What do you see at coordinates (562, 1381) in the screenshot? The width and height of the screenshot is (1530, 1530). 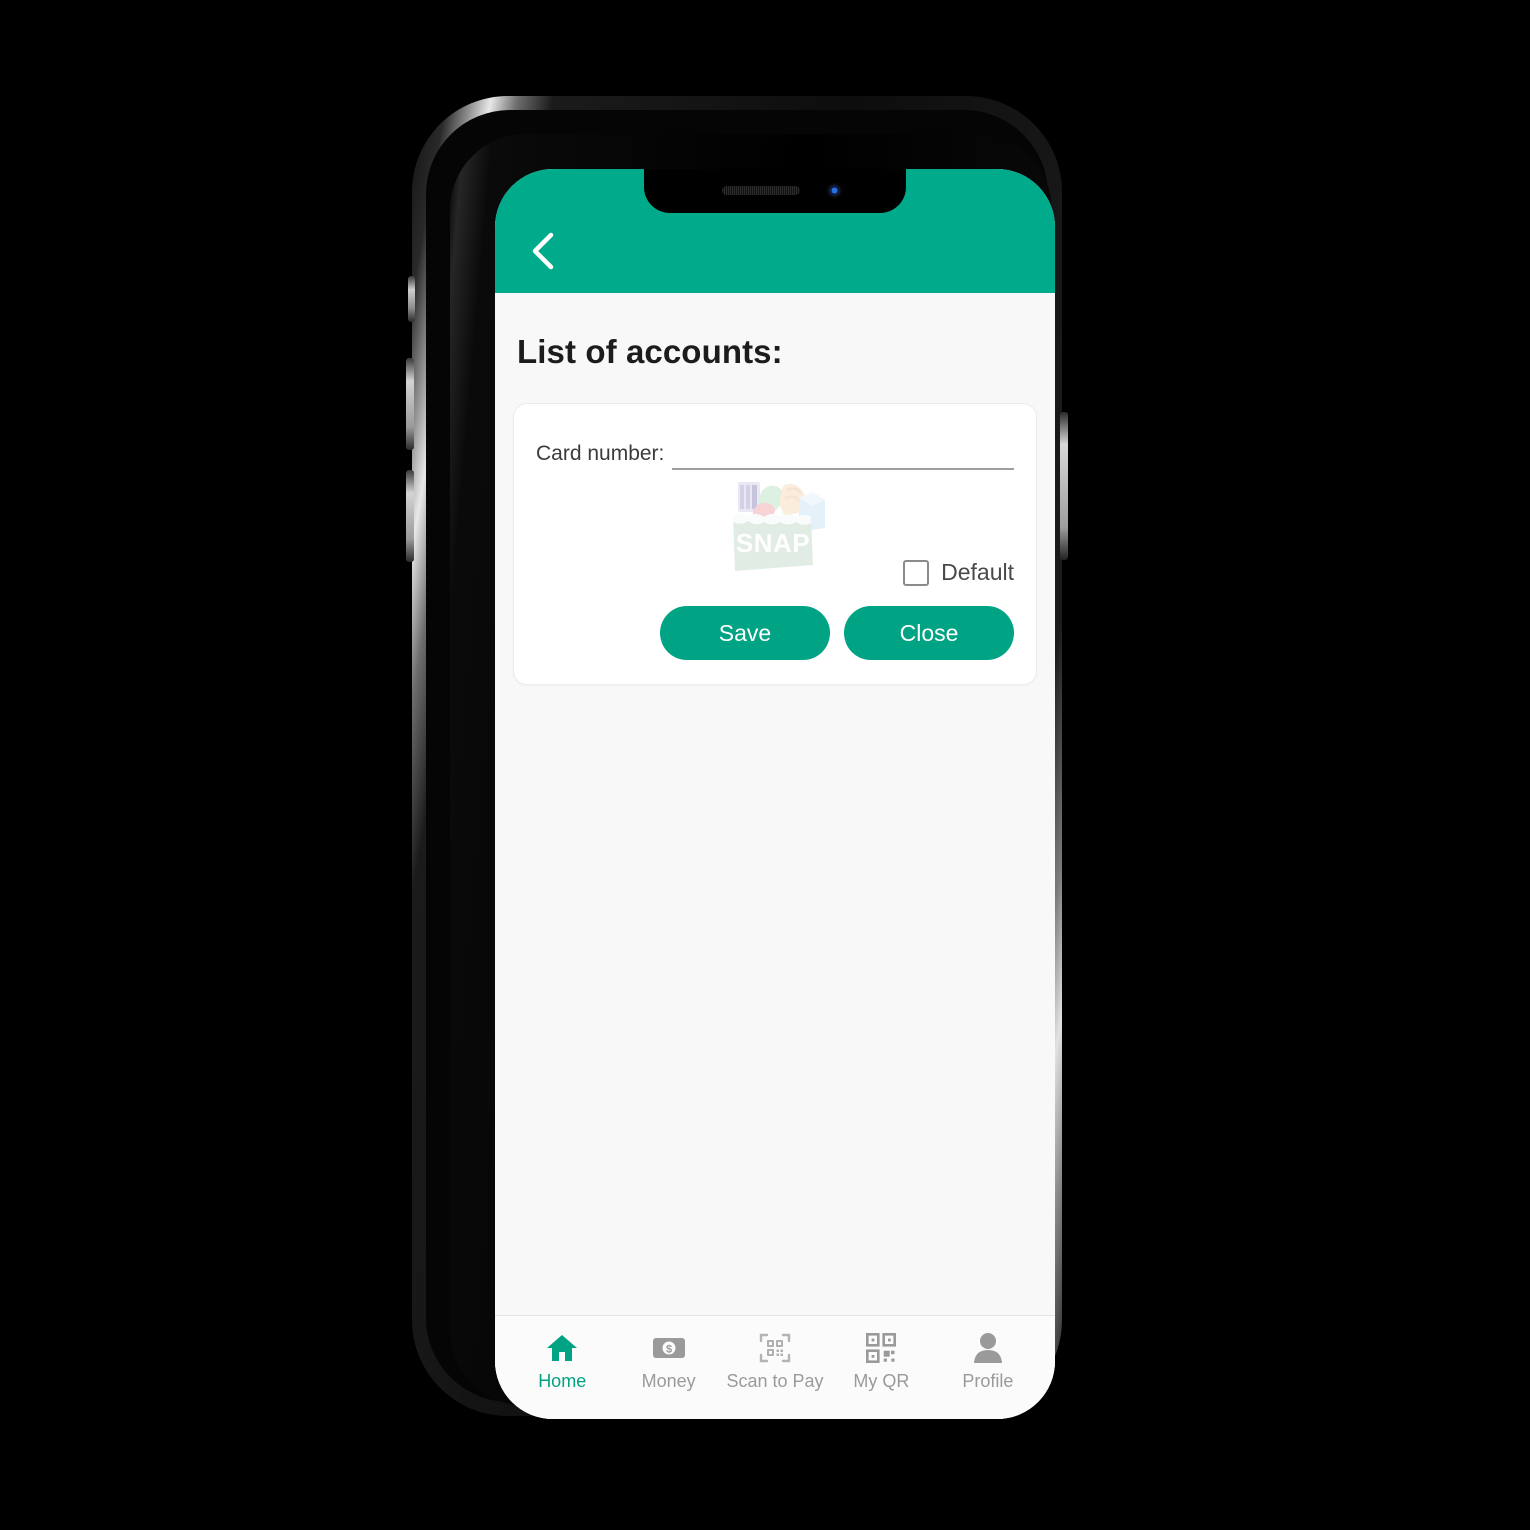 I see `nav-label-home: Home` at bounding box center [562, 1381].